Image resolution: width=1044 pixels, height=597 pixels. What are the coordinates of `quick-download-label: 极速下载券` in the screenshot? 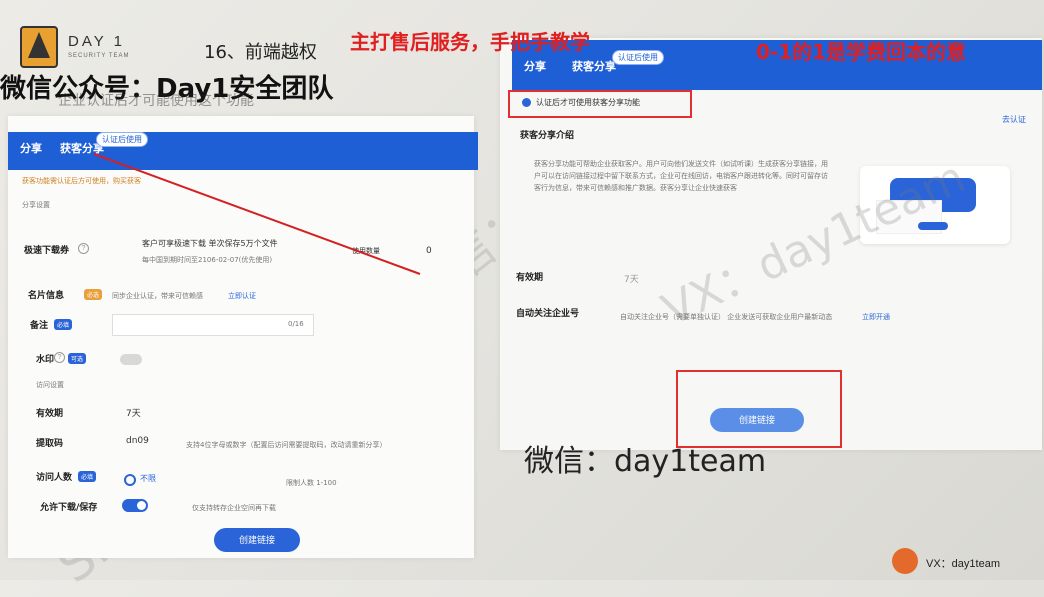 It's located at (47, 251).